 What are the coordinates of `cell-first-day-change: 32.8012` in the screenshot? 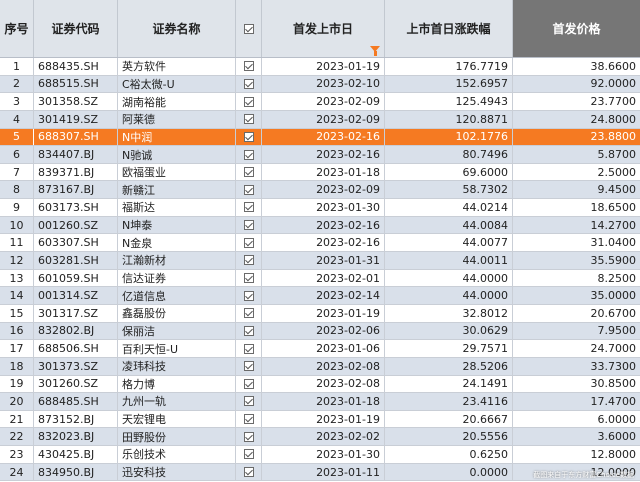 It's located at (449, 313).